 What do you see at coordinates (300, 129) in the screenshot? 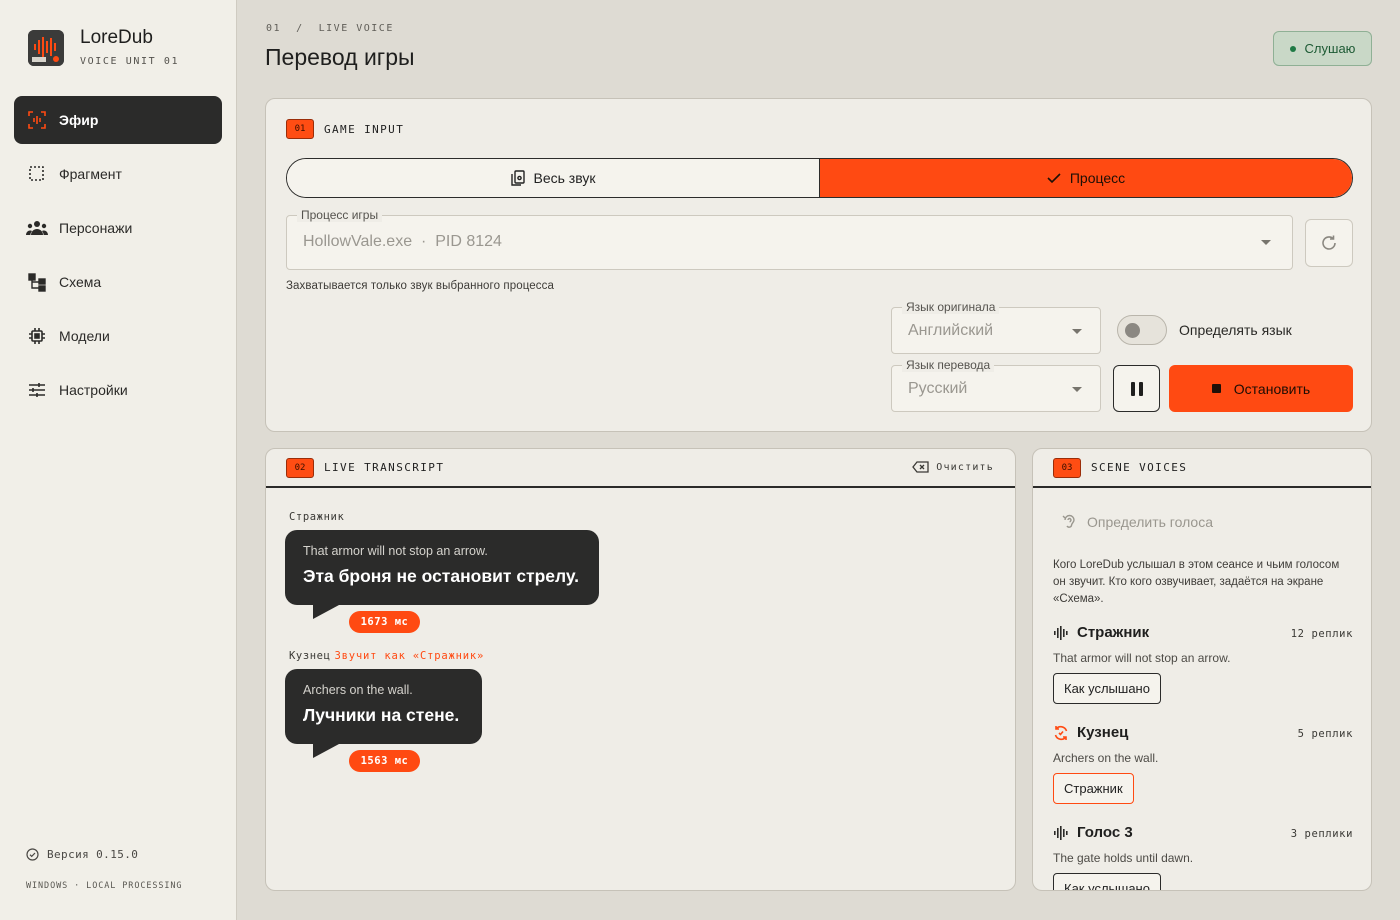
I see `section-number-badge: 01` at bounding box center [300, 129].